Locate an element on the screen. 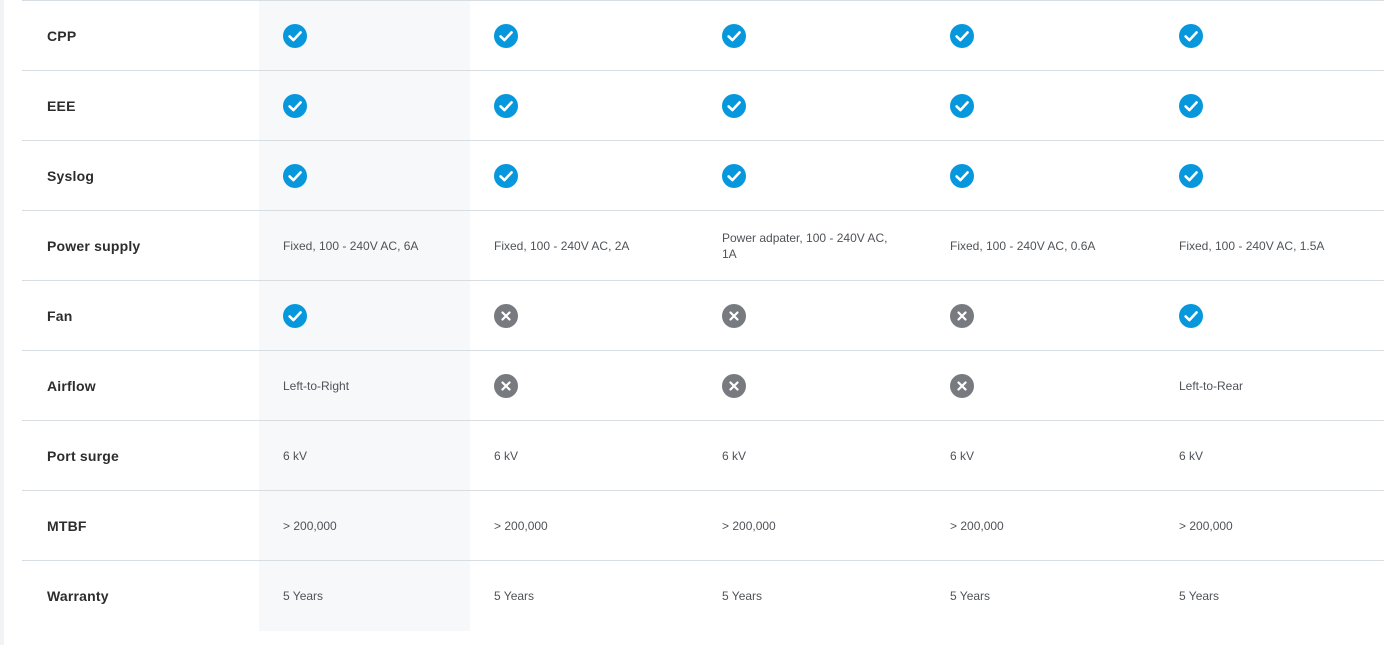 This screenshot has width=1400, height=645. product-2-cell: 6 kV is located at coordinates (596, 455).